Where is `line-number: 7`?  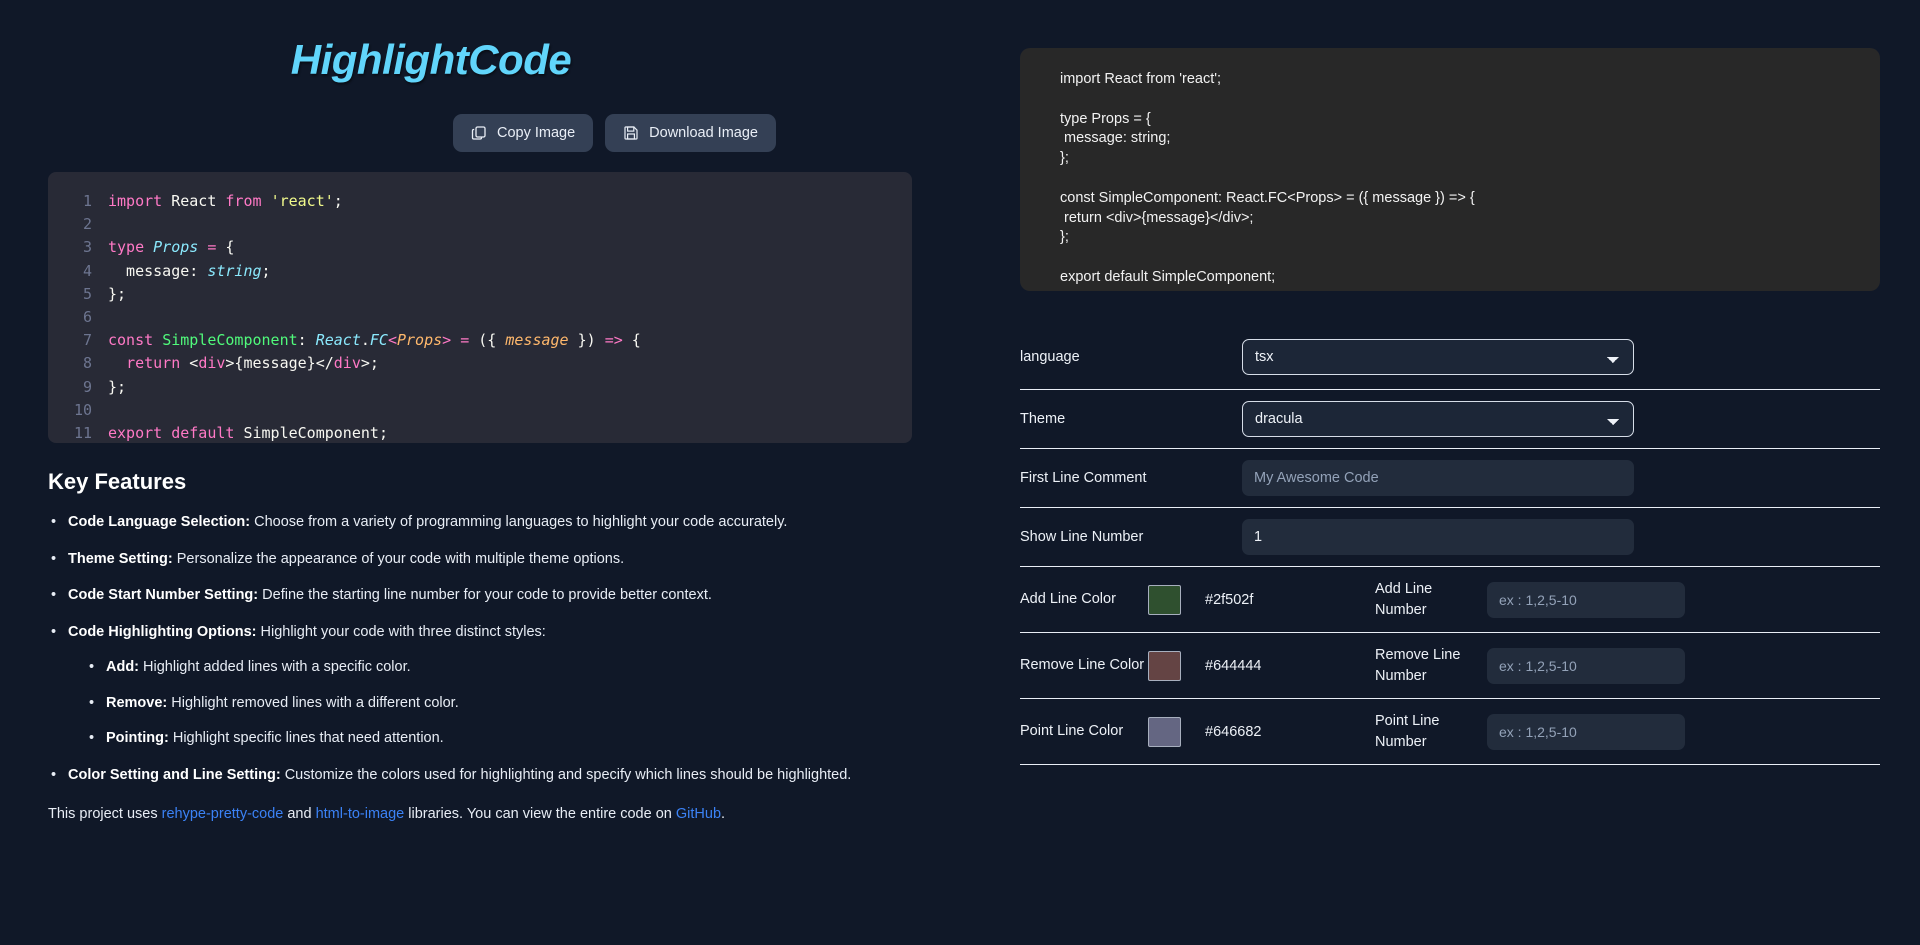
line-number: 7 is located at coordinates (87, 340).